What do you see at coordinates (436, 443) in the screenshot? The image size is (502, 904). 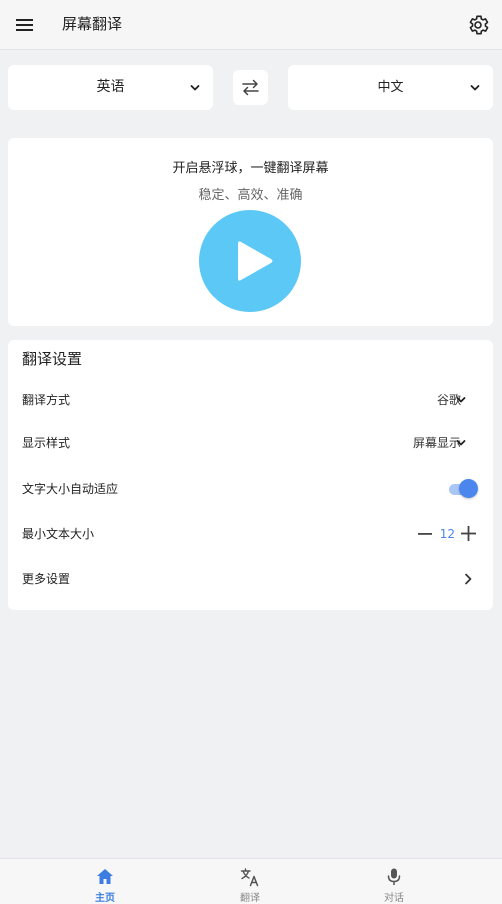 I see `display-style-value: 屏幕显示` at bounding box center [436, 443].